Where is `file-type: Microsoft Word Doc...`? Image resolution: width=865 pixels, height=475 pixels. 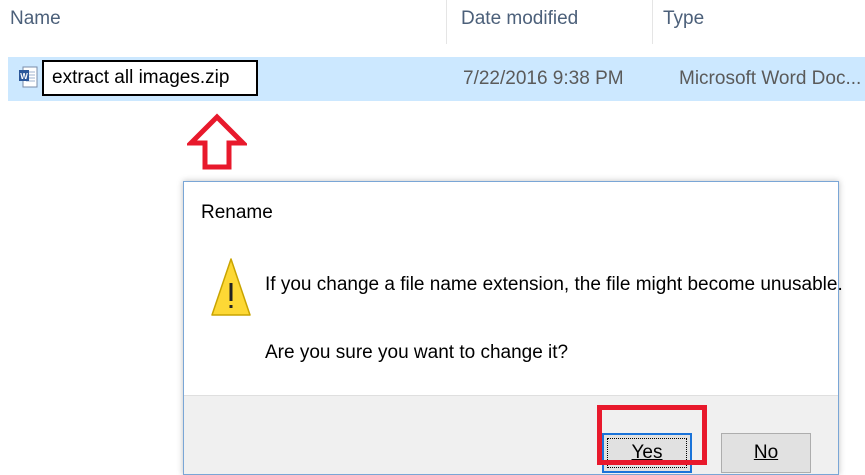
file-type: Microsoft Word Doc... is located at coordinates (770, 78).